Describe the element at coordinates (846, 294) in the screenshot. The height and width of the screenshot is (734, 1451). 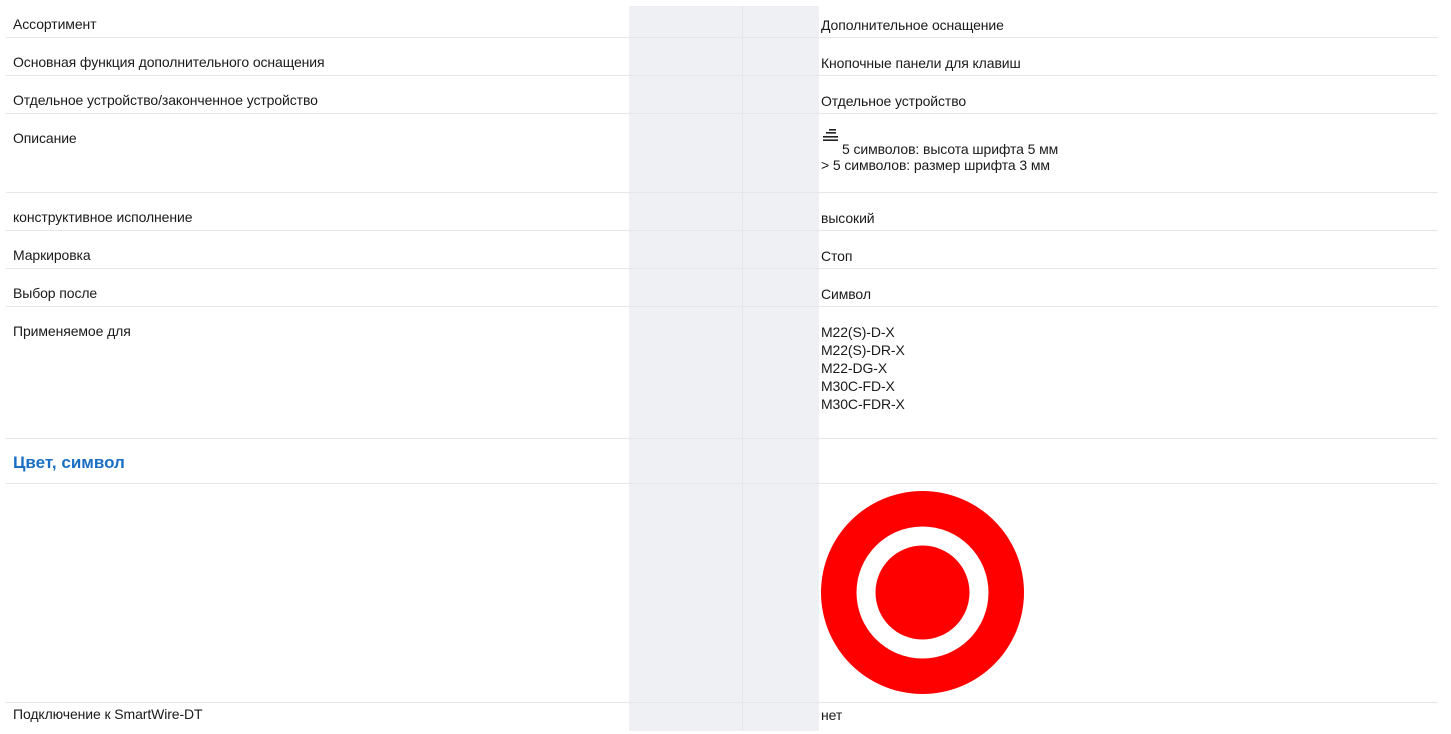
I see `row-value: Символ` at that location.